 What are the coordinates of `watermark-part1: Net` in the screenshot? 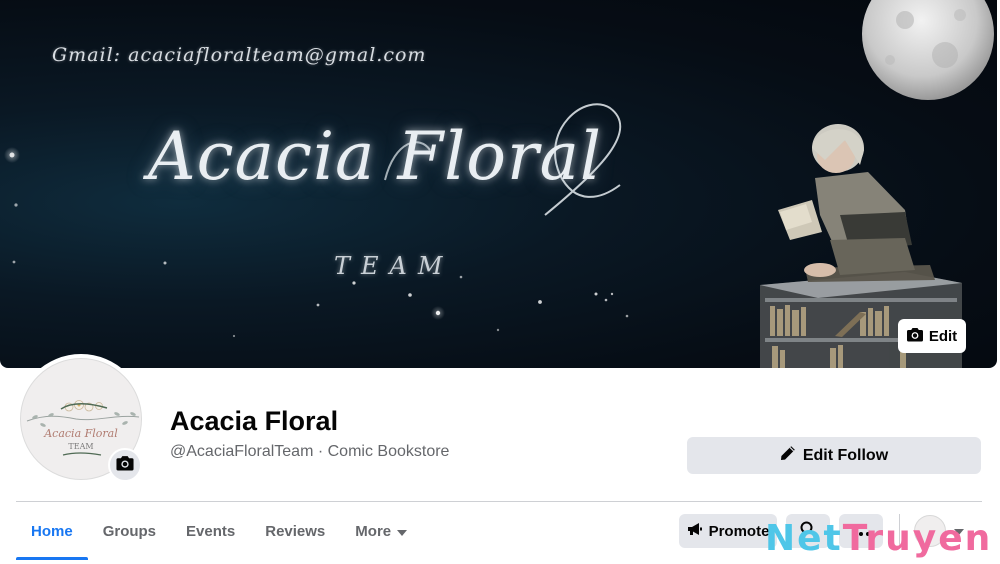 It's located at (804, 538).